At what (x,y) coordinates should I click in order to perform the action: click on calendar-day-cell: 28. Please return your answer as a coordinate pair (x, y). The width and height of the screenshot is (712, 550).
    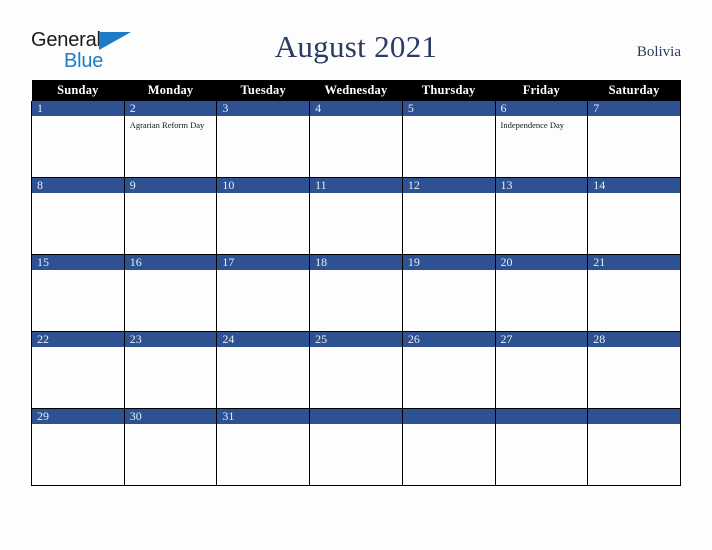
    Looking at the image, I should click on (634, 370).